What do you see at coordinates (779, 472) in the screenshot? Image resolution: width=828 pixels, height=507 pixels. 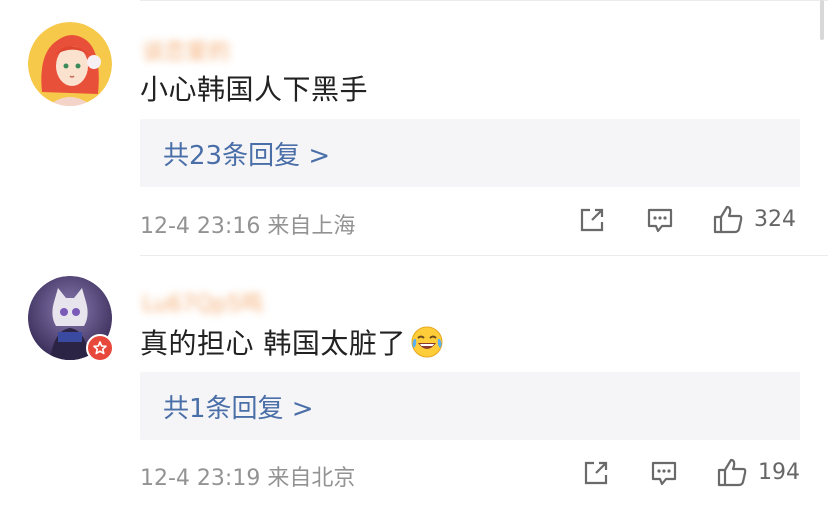 I see `like-count: 194` at bounding box center [779, 472].